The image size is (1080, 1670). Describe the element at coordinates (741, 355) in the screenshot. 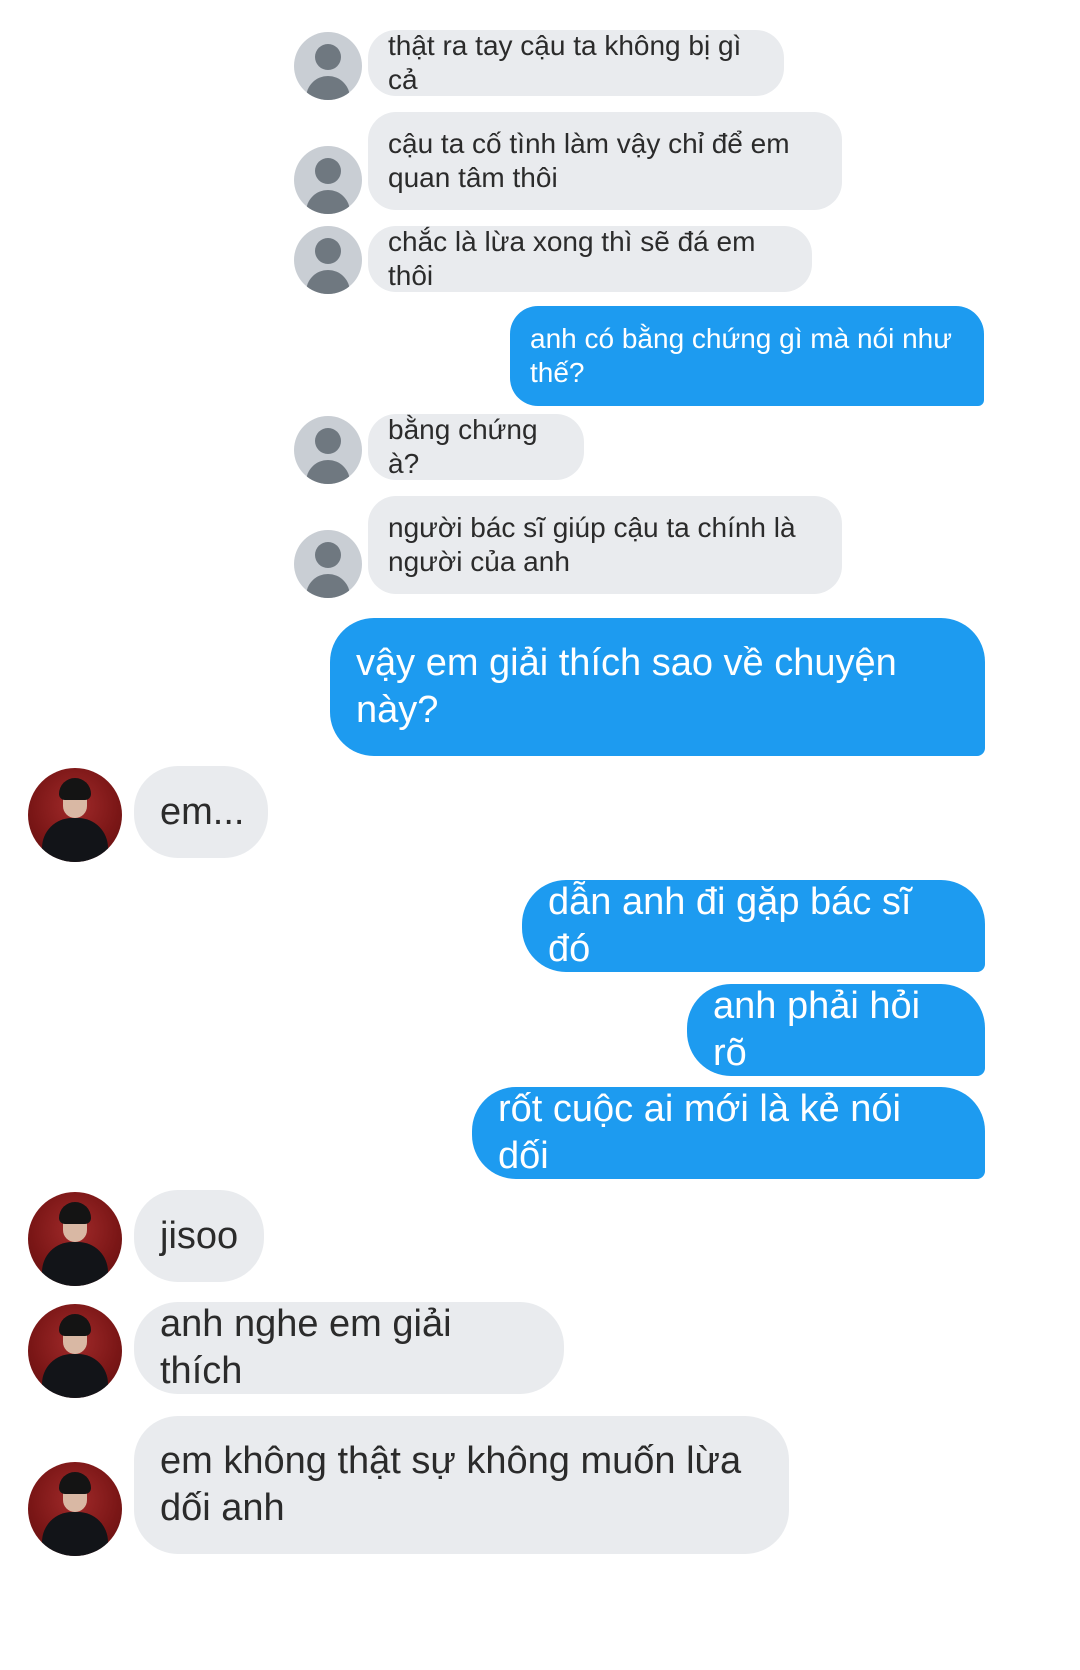

I see `message-text: anh có bằng chứng gì mà nói như thế?` at that location.